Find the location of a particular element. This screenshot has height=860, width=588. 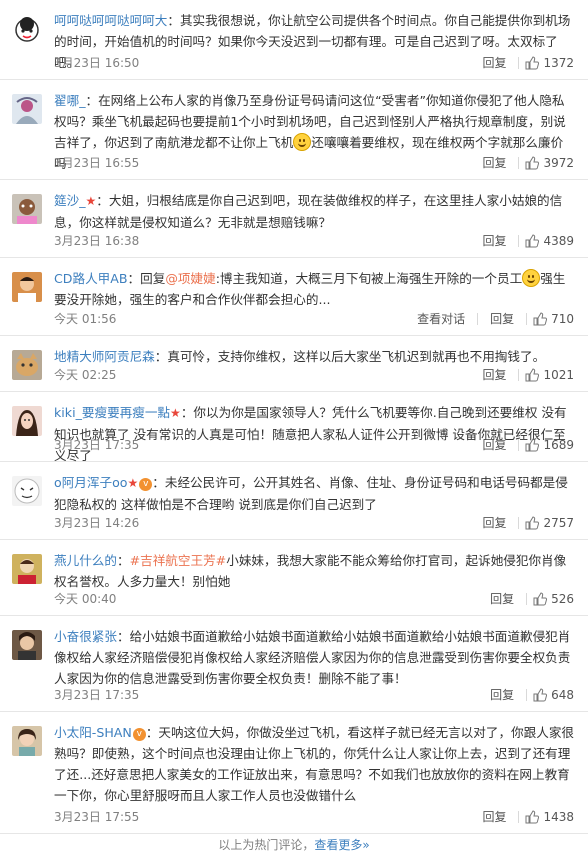

like-button: 4389 is located at coordinates (549, 241).